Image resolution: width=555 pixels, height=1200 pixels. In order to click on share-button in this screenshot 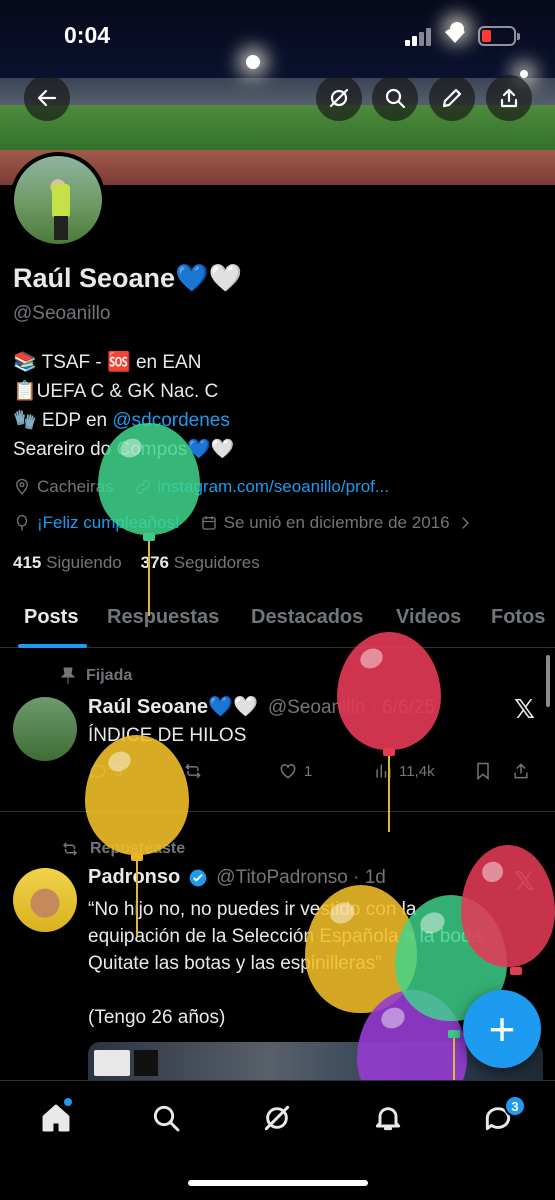, I will do `click(509, 98)`.